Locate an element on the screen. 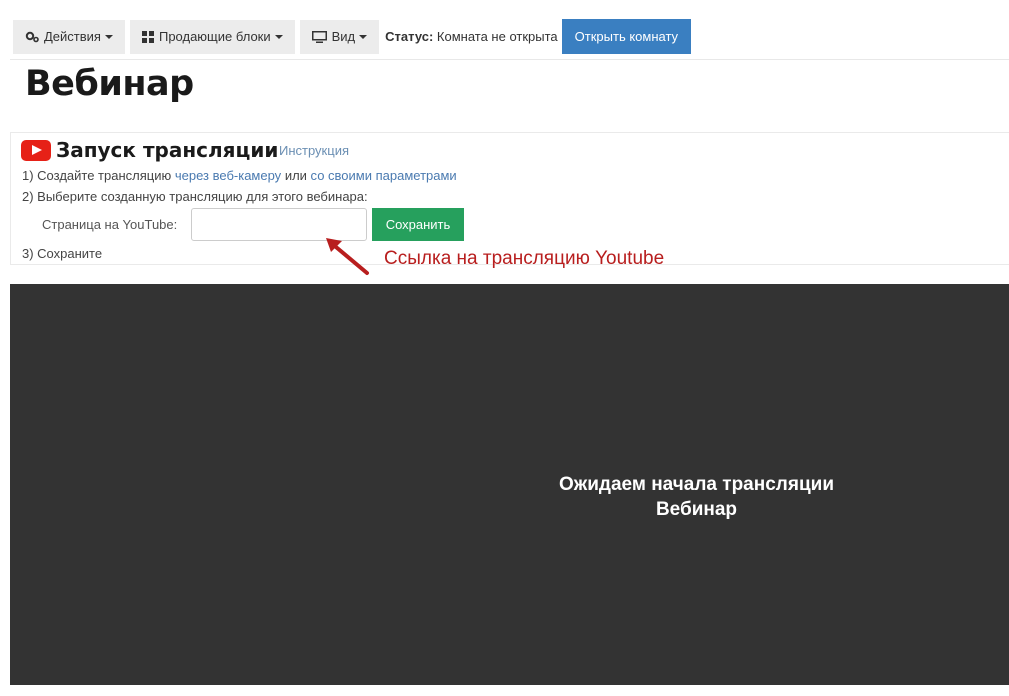  view-label: Вид is located at coordinates (343, 36).